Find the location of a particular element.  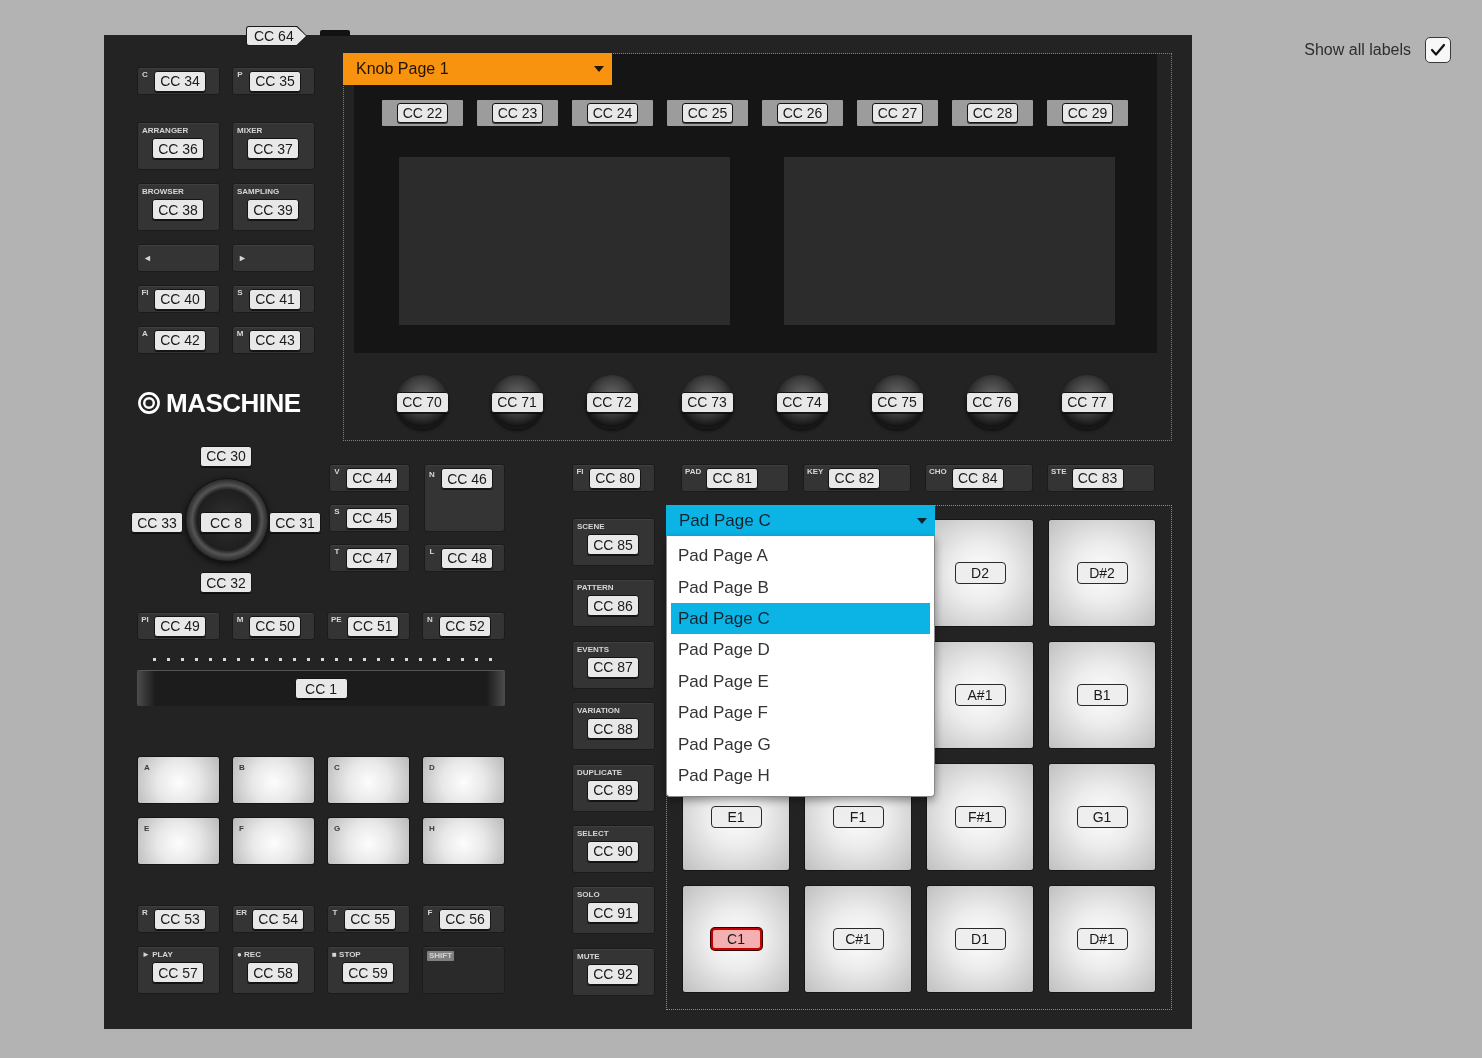

cc-tag: CC 39 is located at coordinates (273, 209).